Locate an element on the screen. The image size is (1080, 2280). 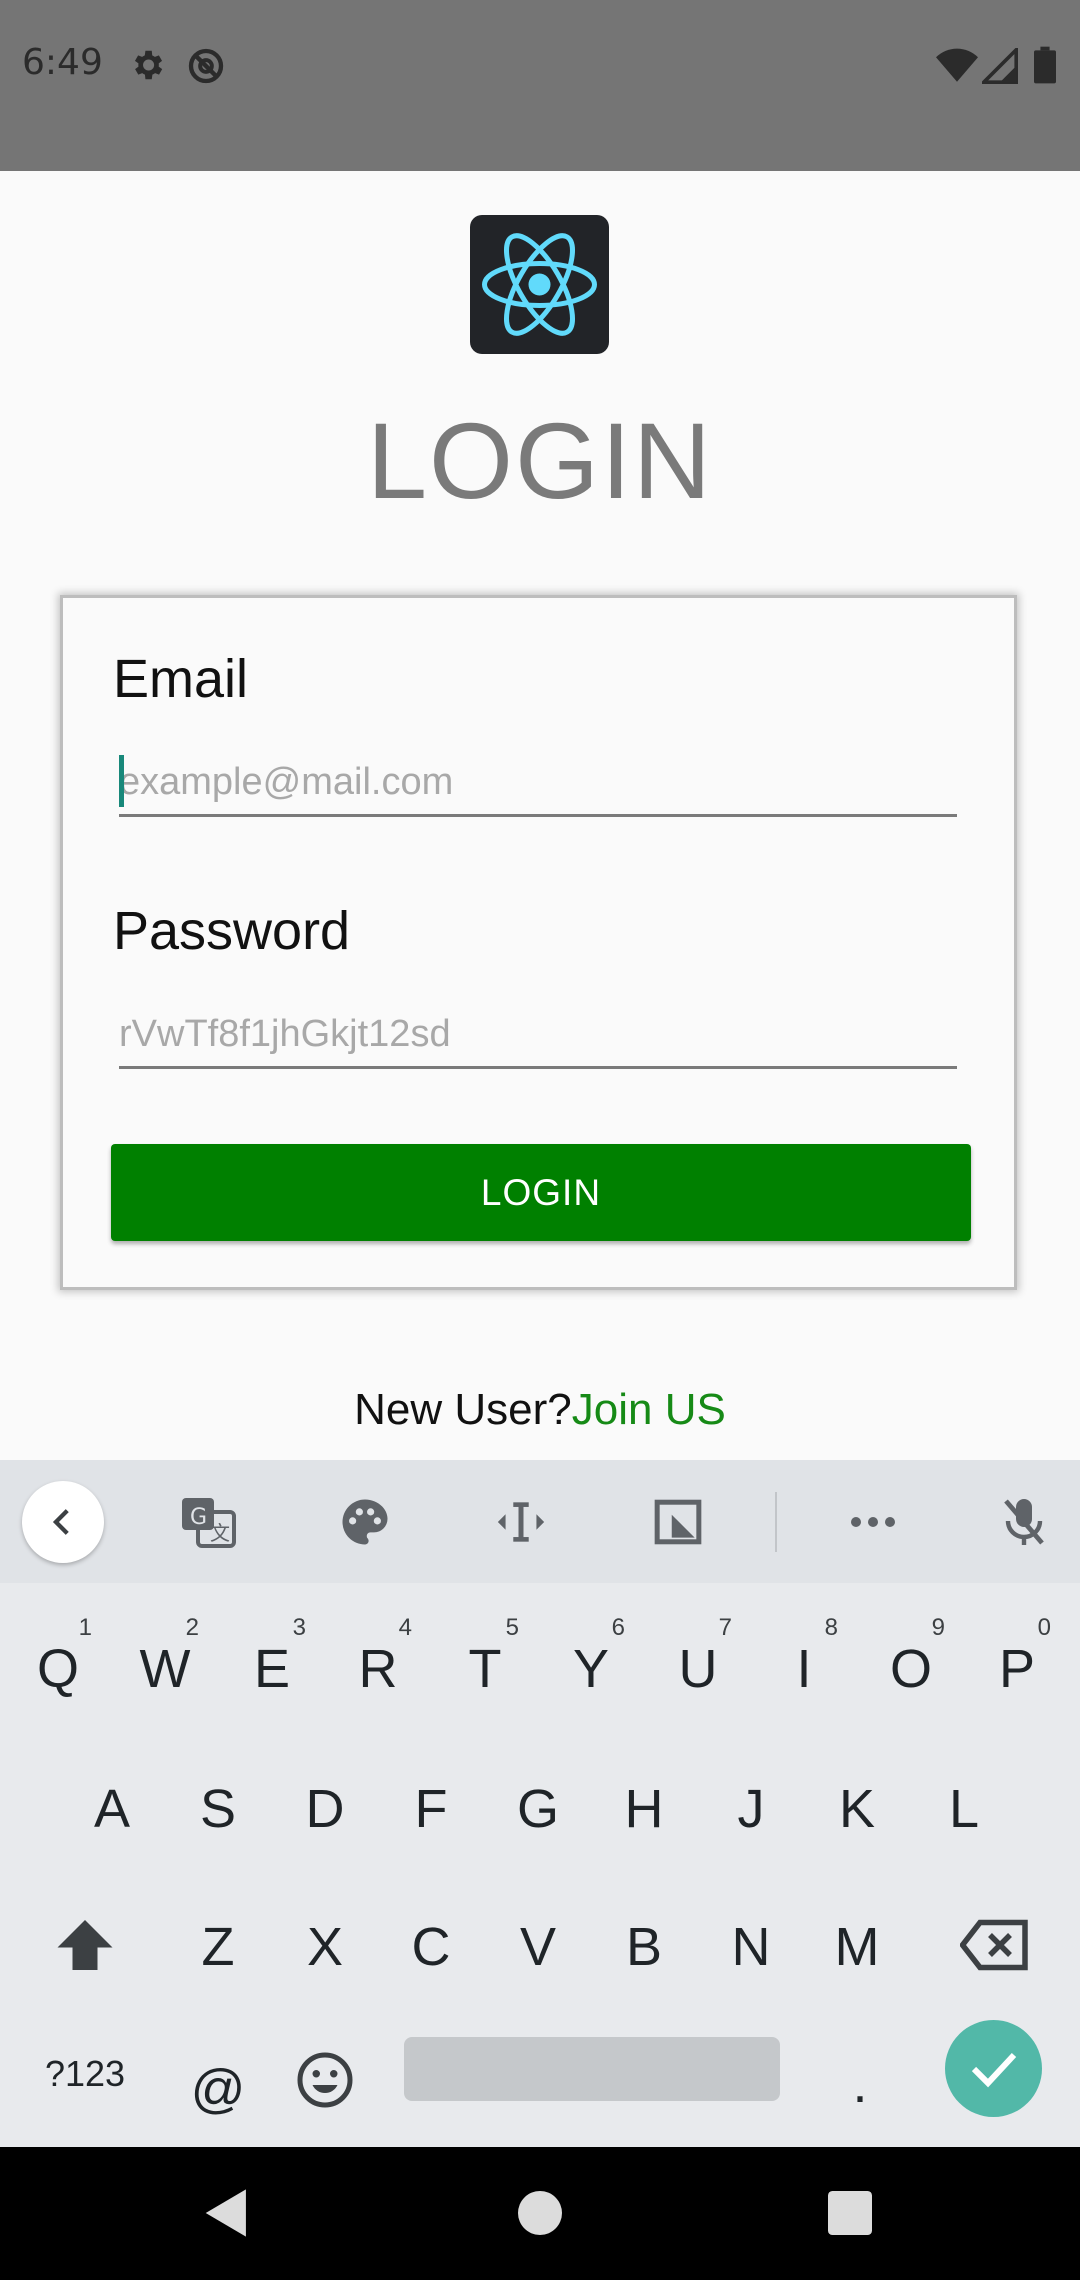
key-w: W2 is located at coordinates (165, 1665).